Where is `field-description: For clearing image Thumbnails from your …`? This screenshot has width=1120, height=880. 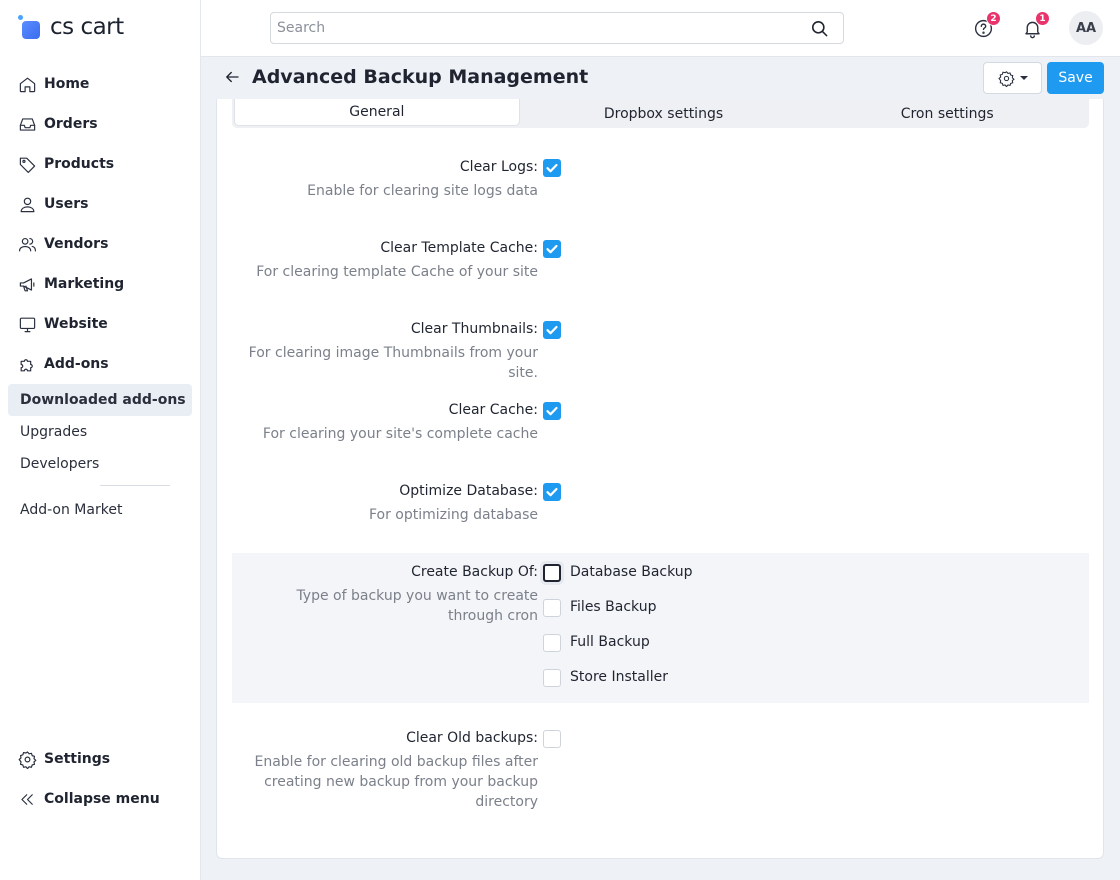 field-description: For clearing image Thumbnails from your … is located at coordinates (393, 363).